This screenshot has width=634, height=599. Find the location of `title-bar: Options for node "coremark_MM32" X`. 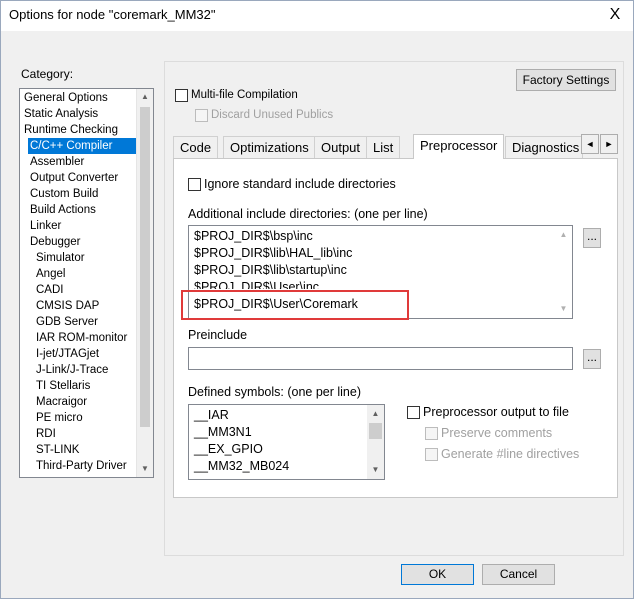

title-bar: Options for node "coremark_MM32" X is located at coordinates (317, 16).